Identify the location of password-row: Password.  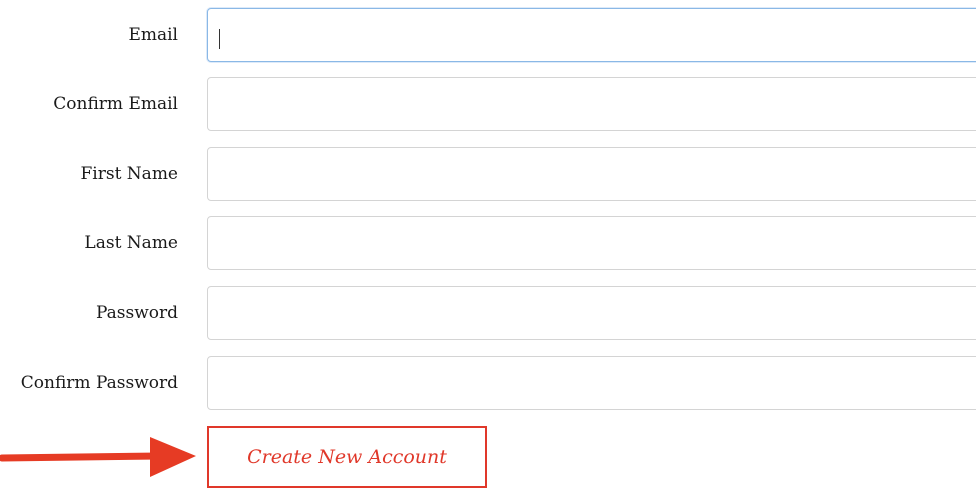
(488, 313).